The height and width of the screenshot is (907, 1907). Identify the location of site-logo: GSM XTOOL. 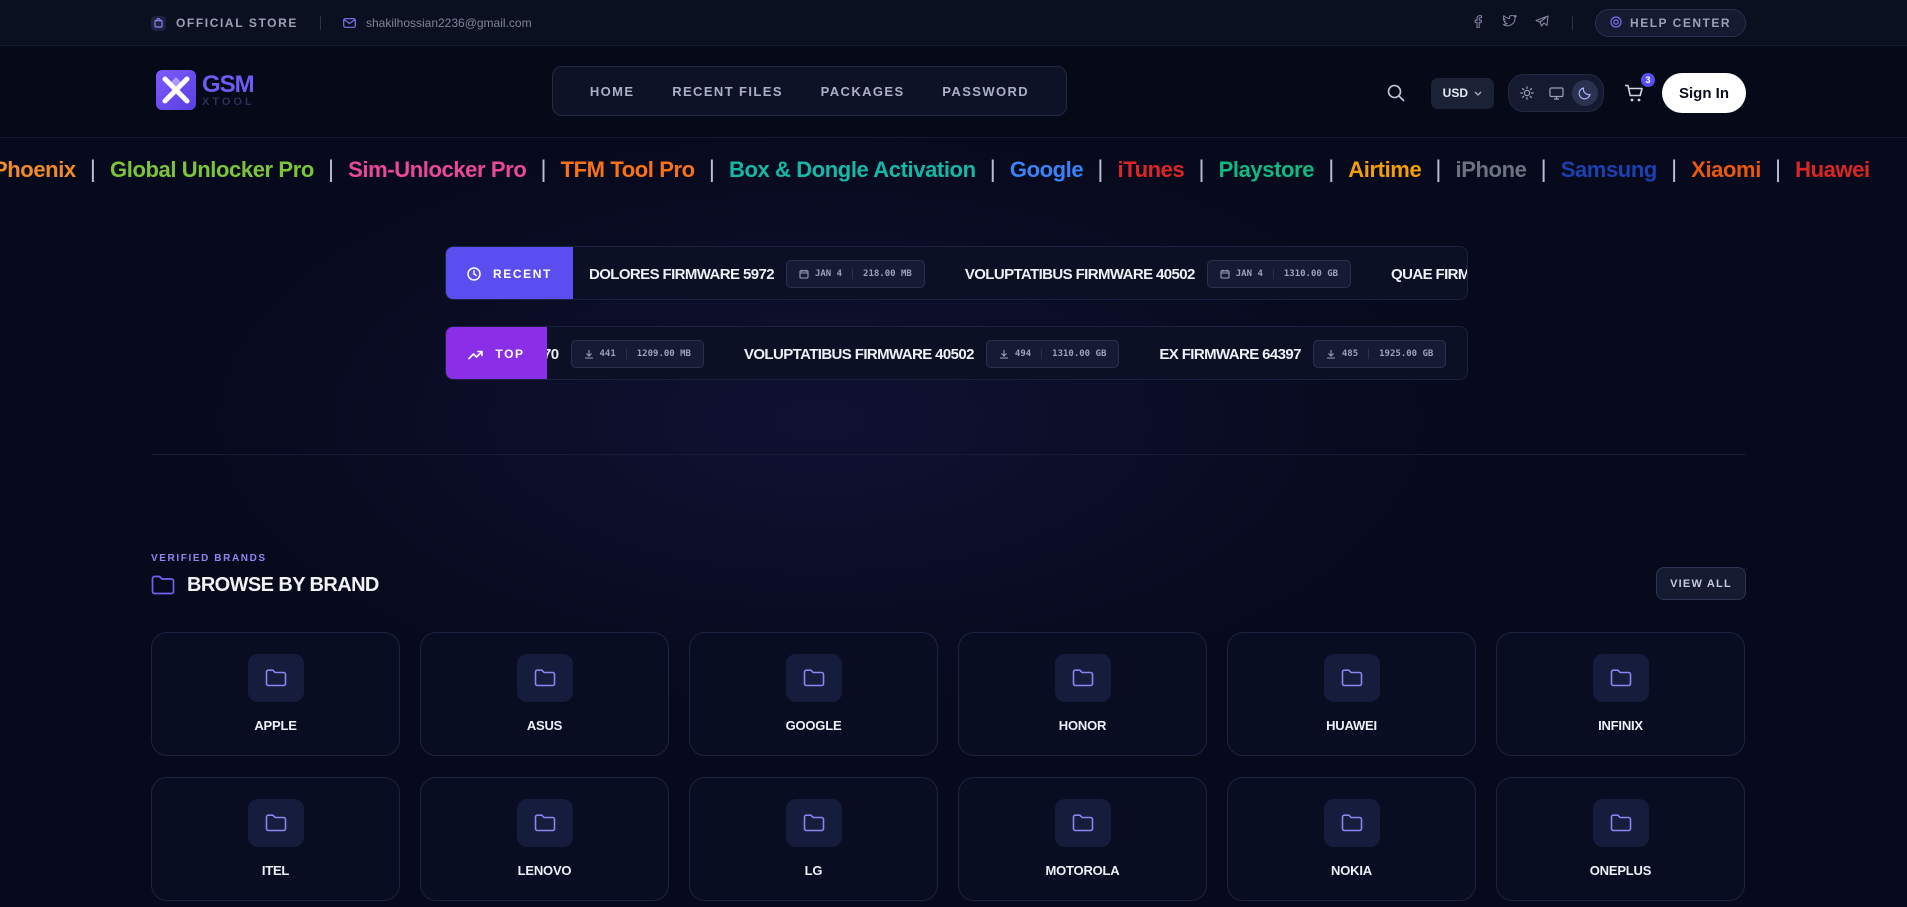
(205, 90).